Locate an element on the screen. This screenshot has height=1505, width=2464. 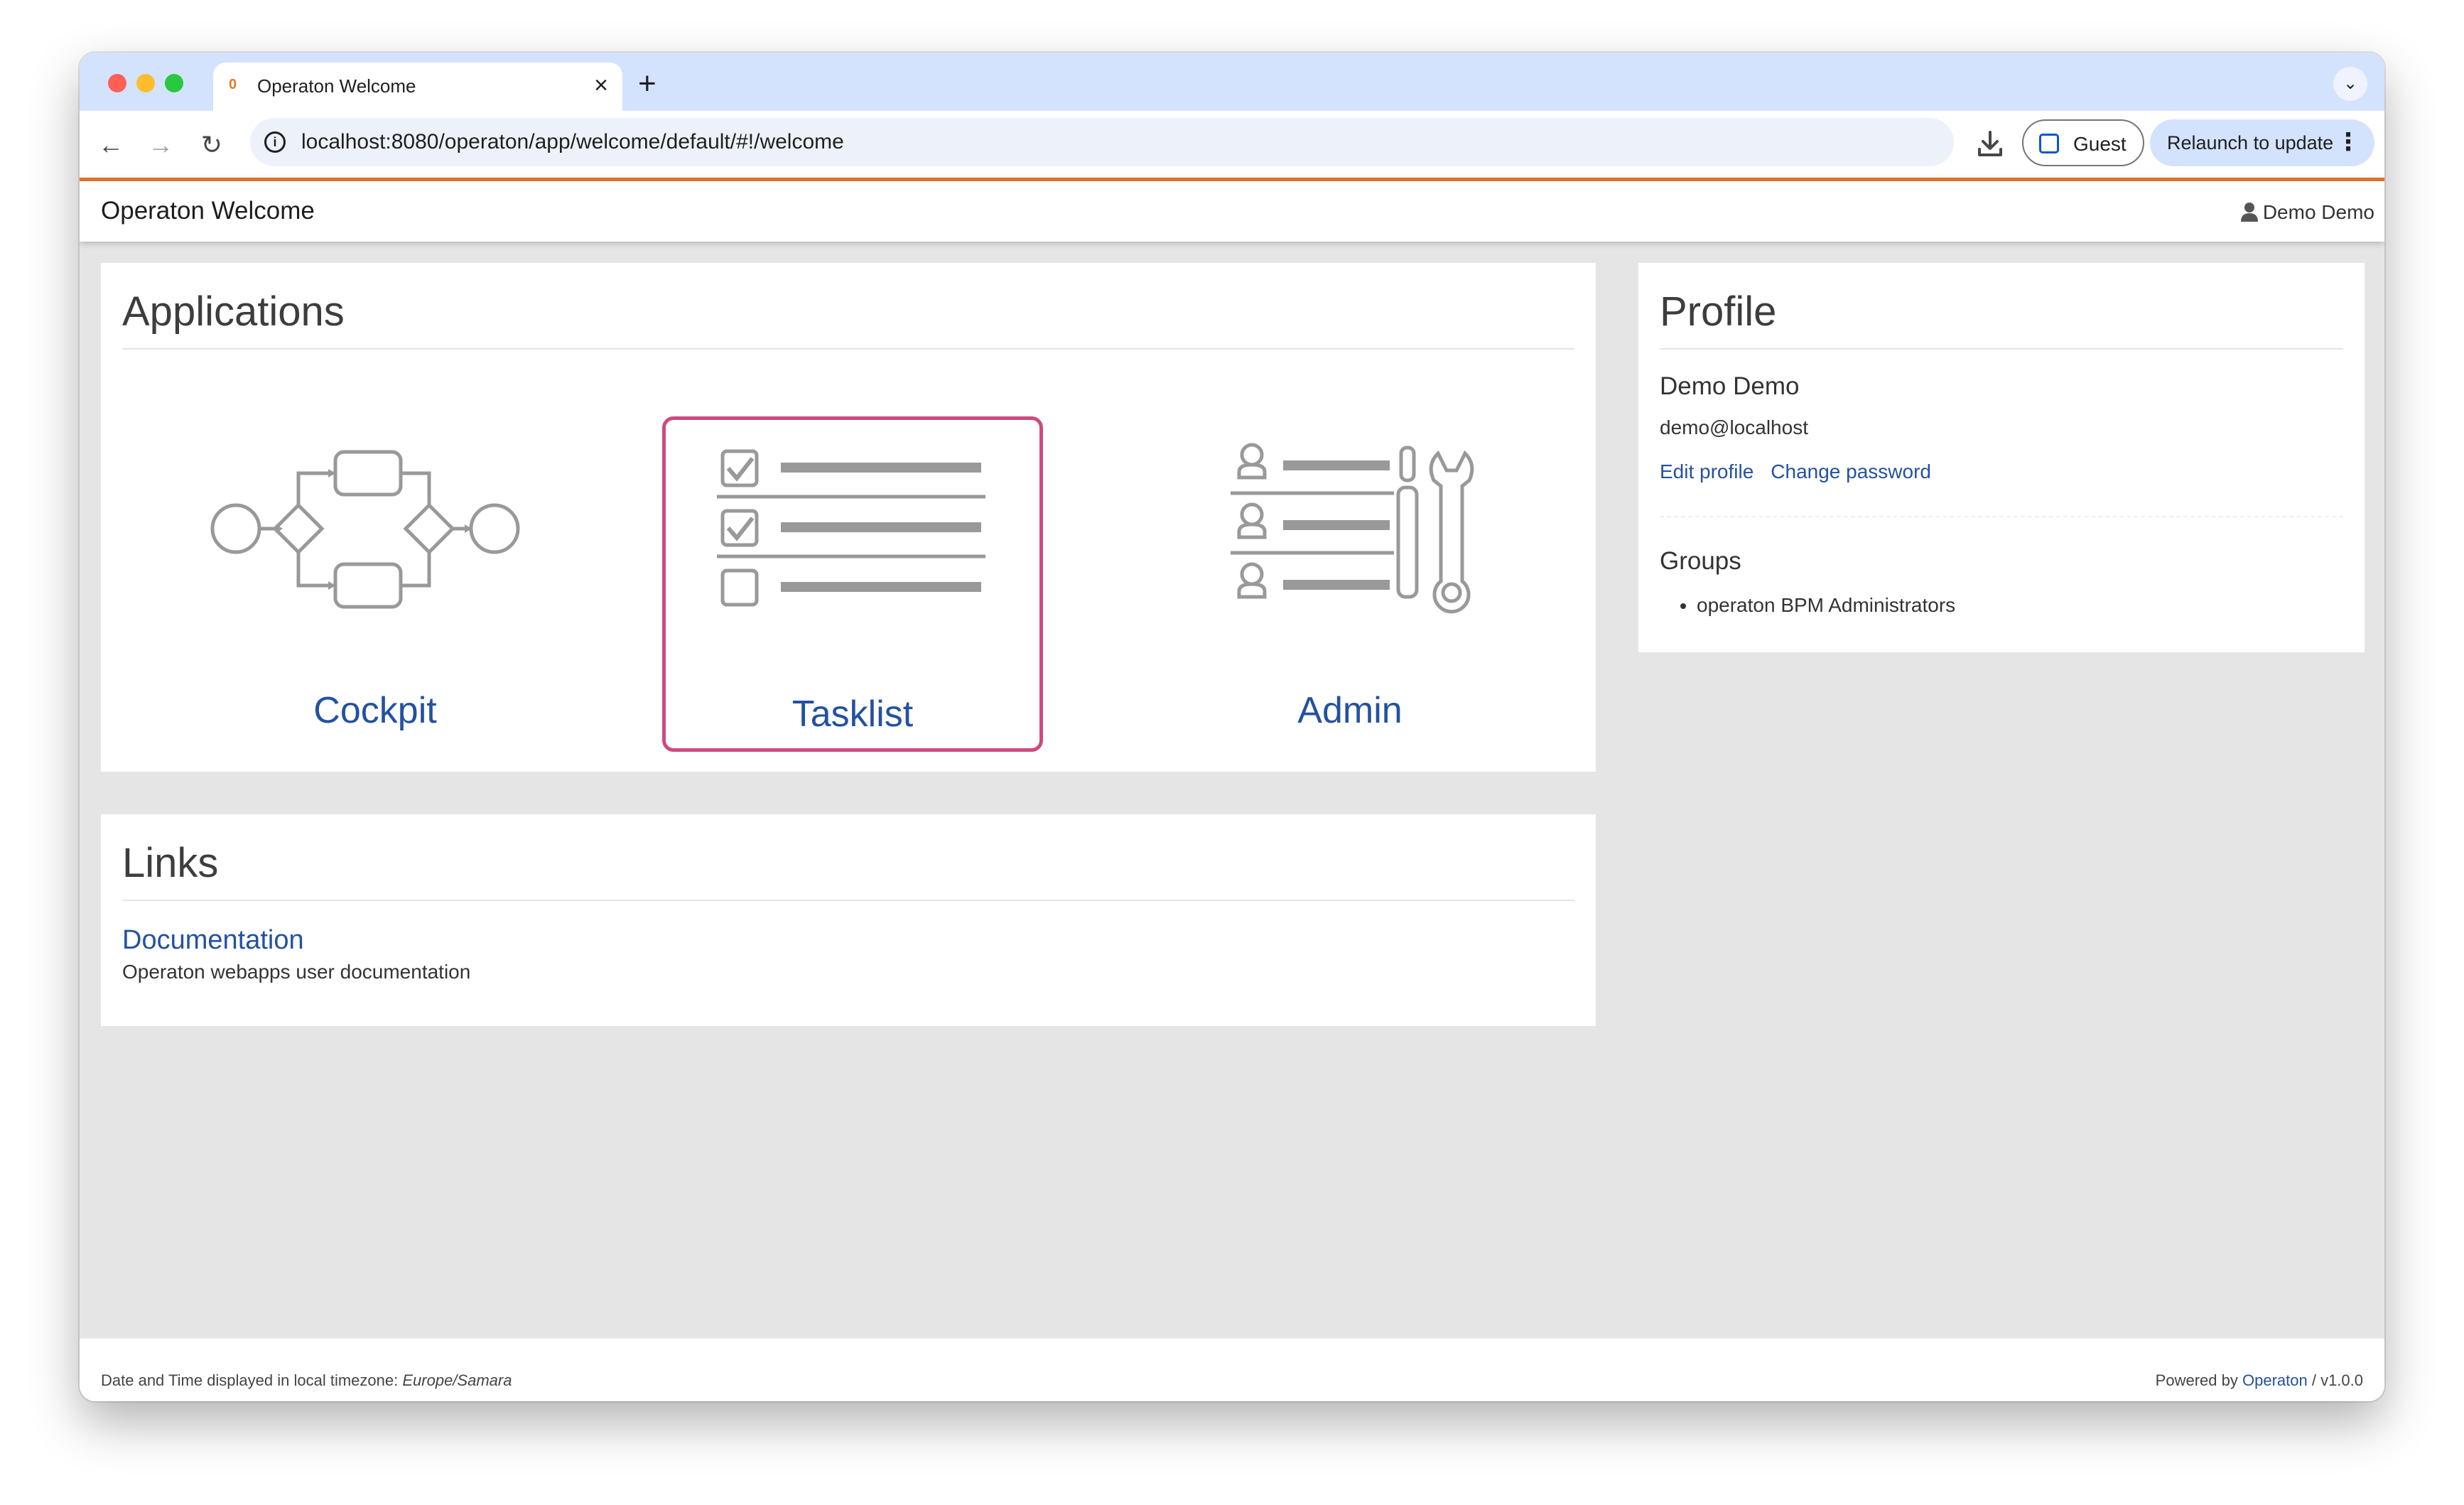
tab-strip: 0 Operaton Welcome × + ⌄ is located at coordinates (1232, 82).